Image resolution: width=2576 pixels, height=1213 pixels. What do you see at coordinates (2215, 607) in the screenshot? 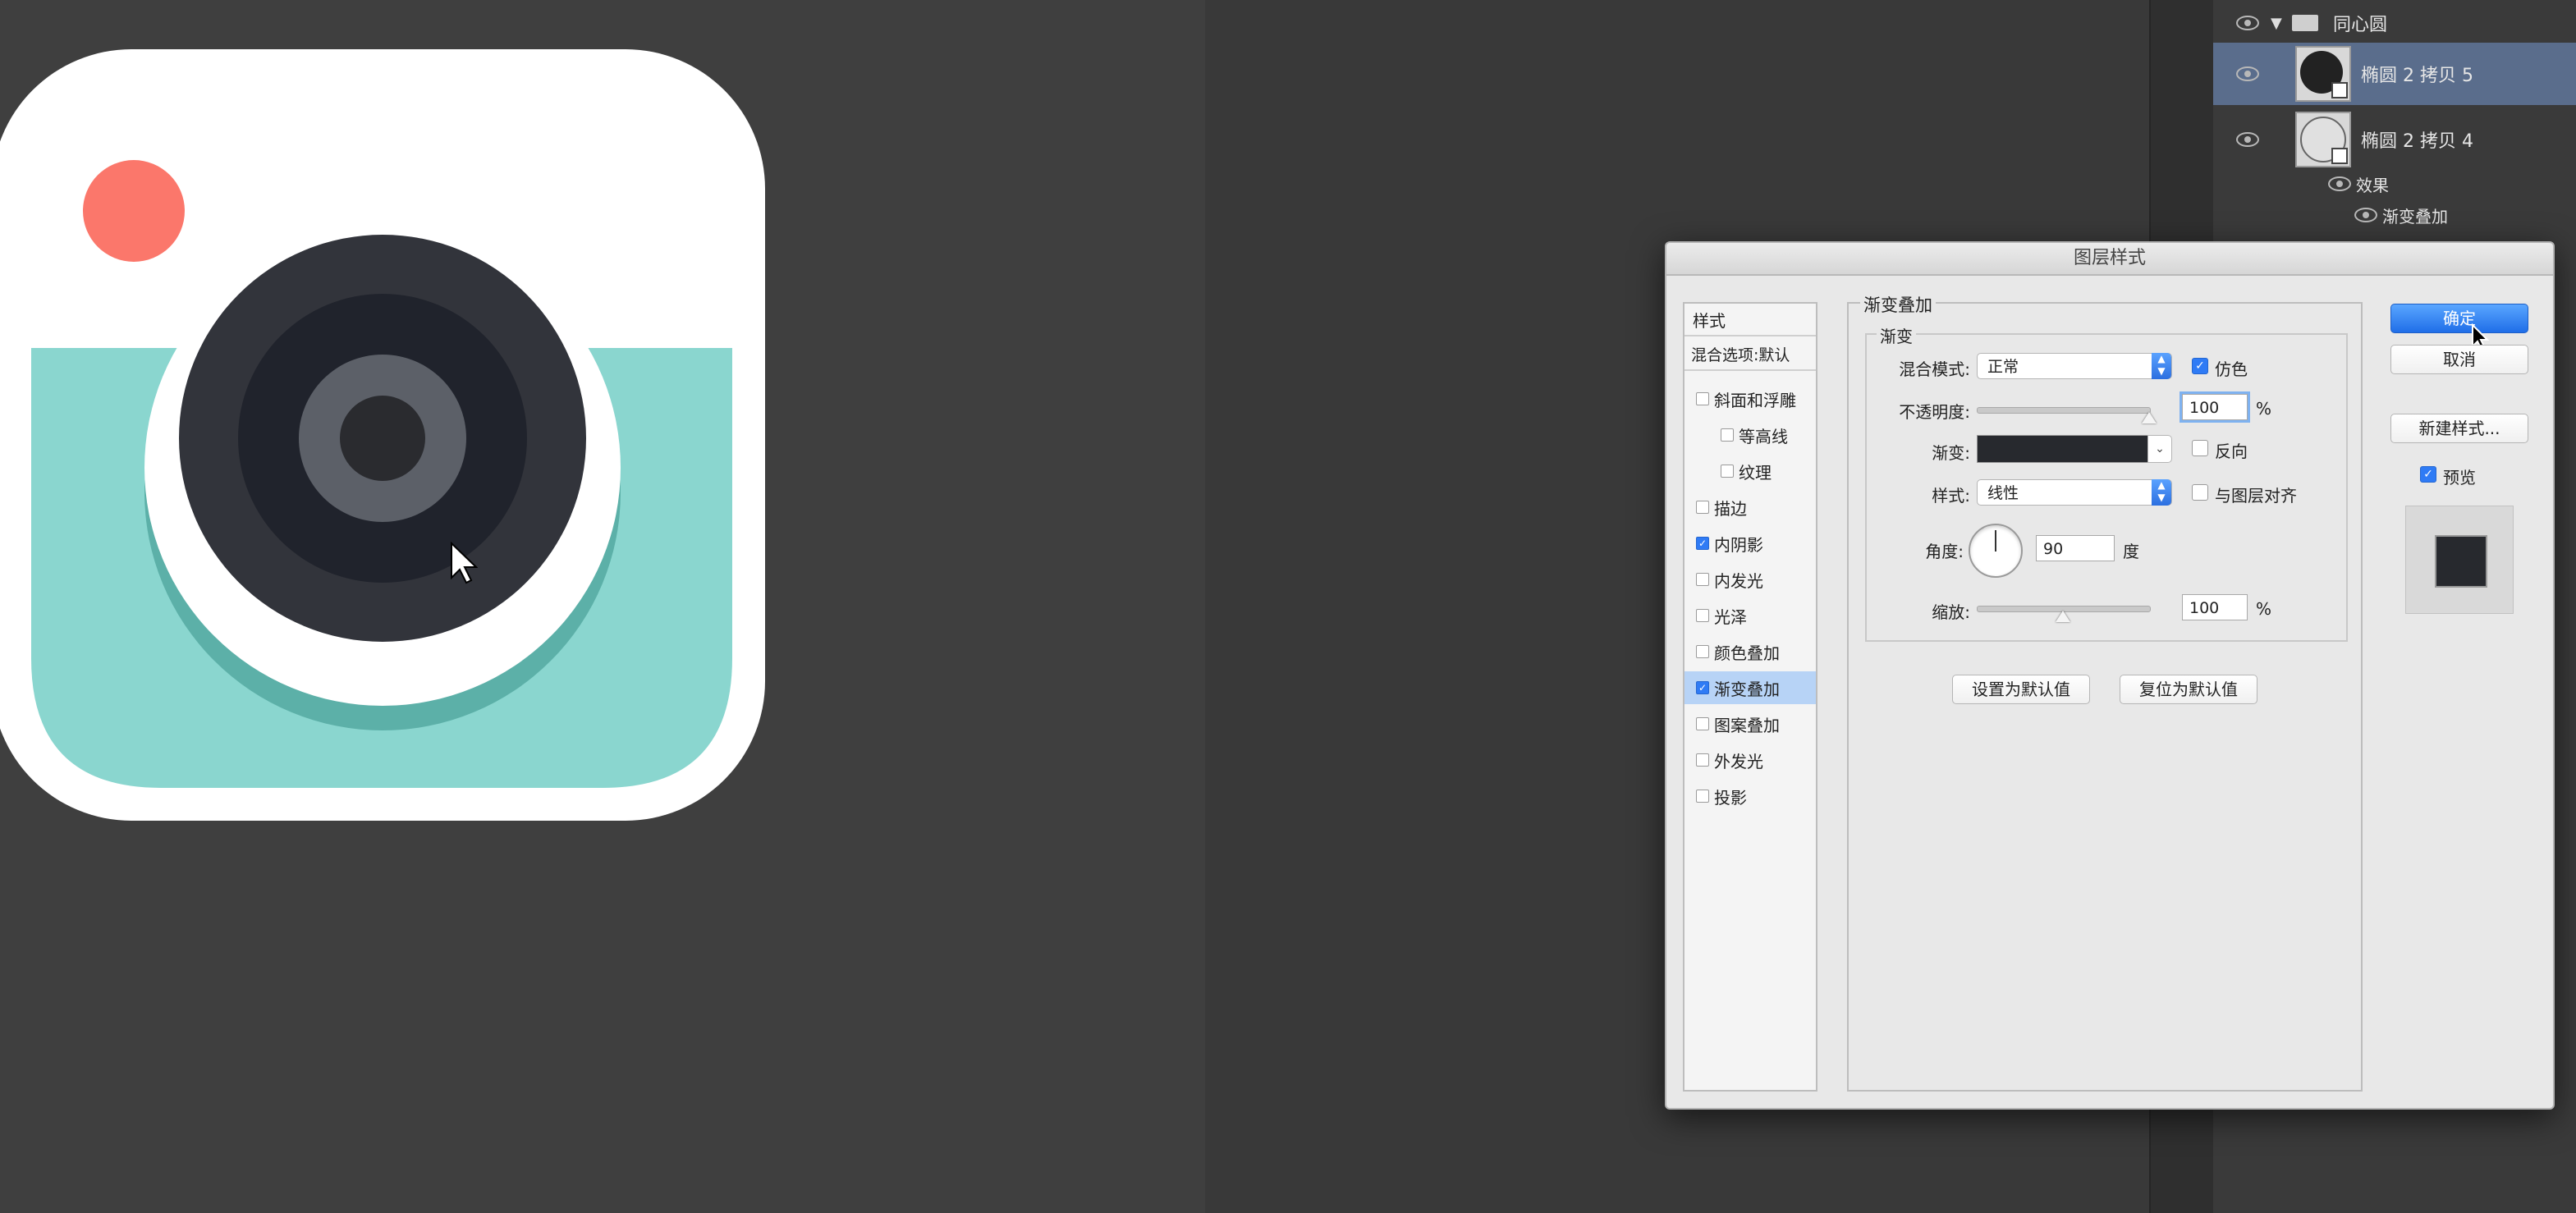
I see `scale-input: 100` at bounding box center [2215, 607].